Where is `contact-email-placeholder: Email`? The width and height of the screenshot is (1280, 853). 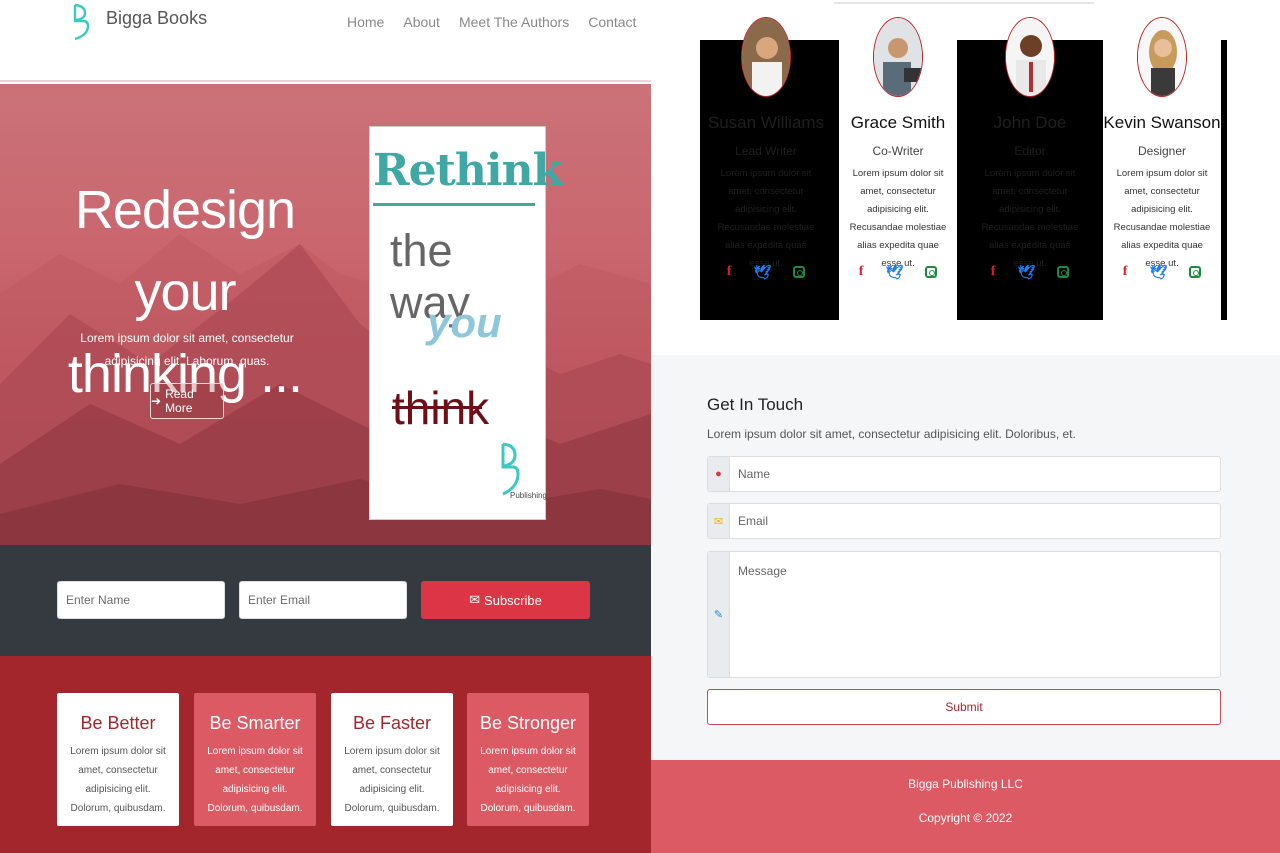 contact-email-placeholder: Email is located at coordinates (753, 521).